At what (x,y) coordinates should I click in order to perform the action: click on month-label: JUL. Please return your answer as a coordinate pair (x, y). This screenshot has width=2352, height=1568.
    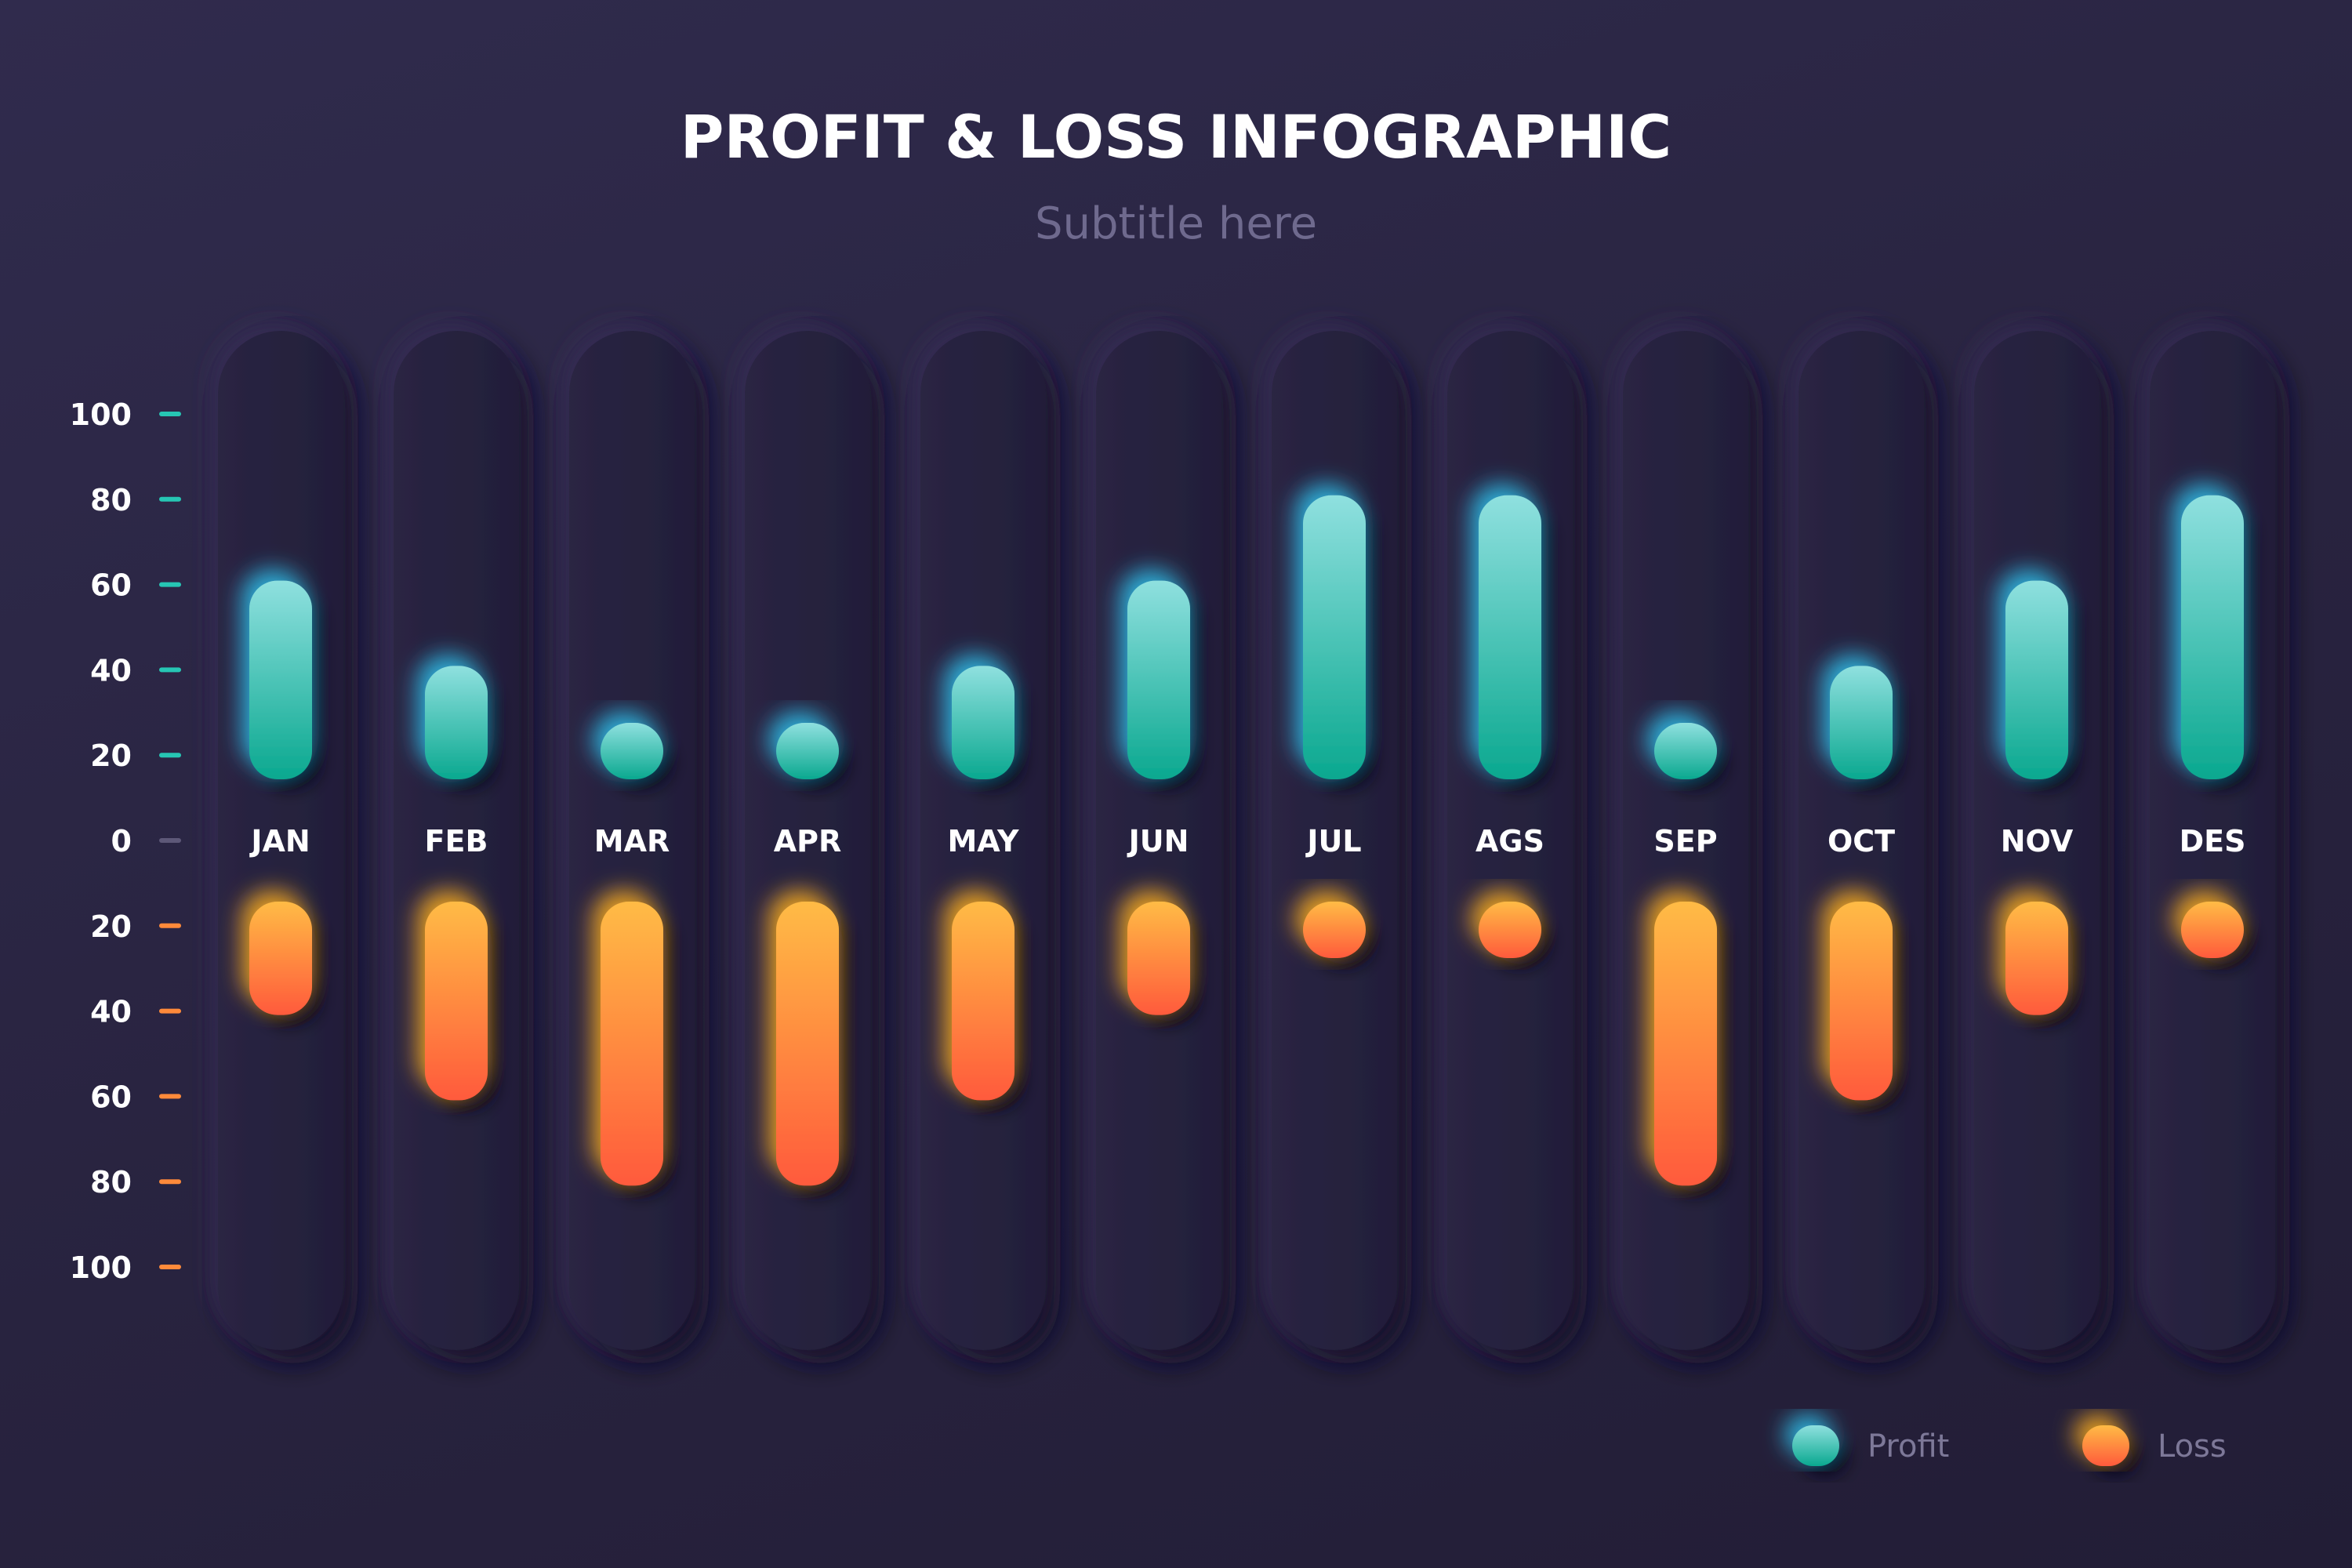
    Looking at the image, I should click on (1333, 841).